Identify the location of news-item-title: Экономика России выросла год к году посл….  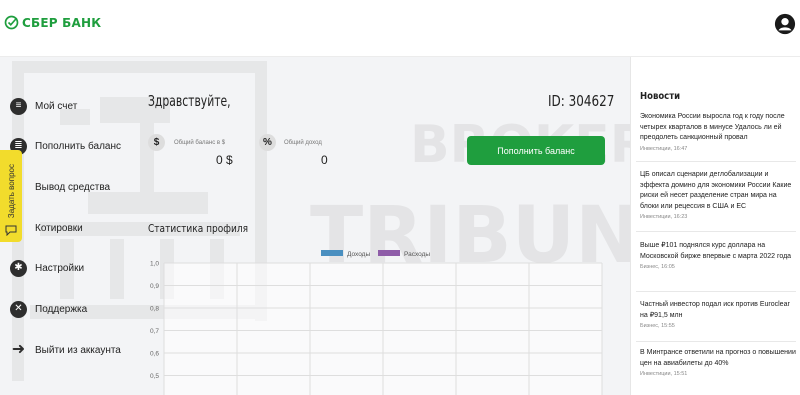
(712, 127).